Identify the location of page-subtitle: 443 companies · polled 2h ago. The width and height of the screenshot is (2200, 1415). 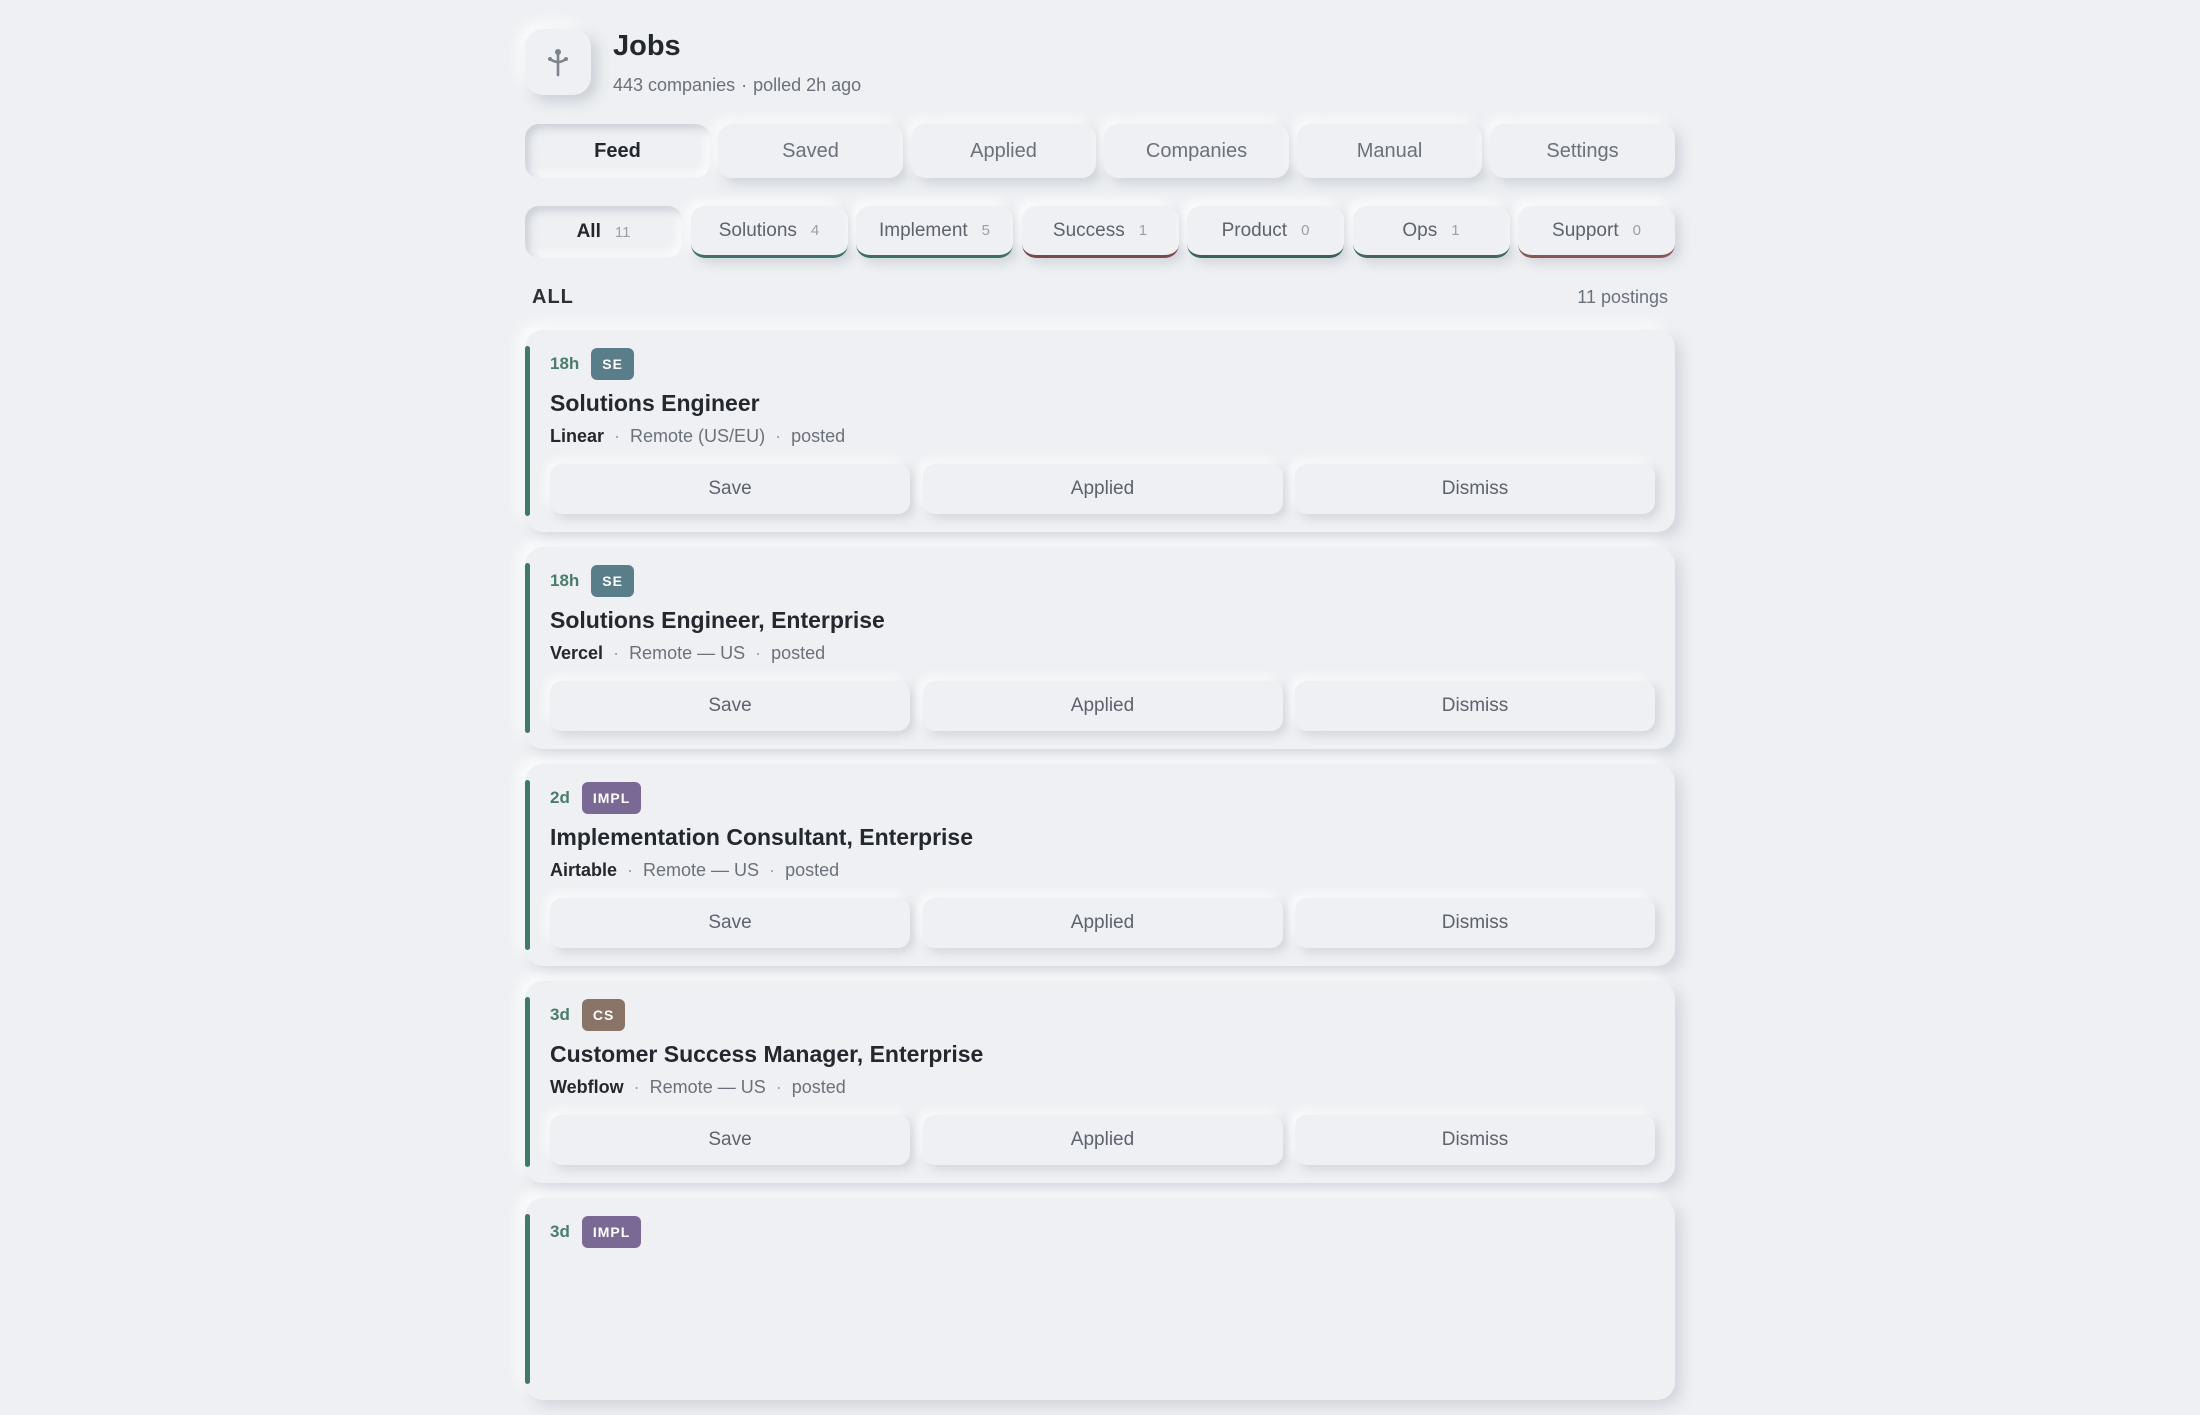
(737, 85).